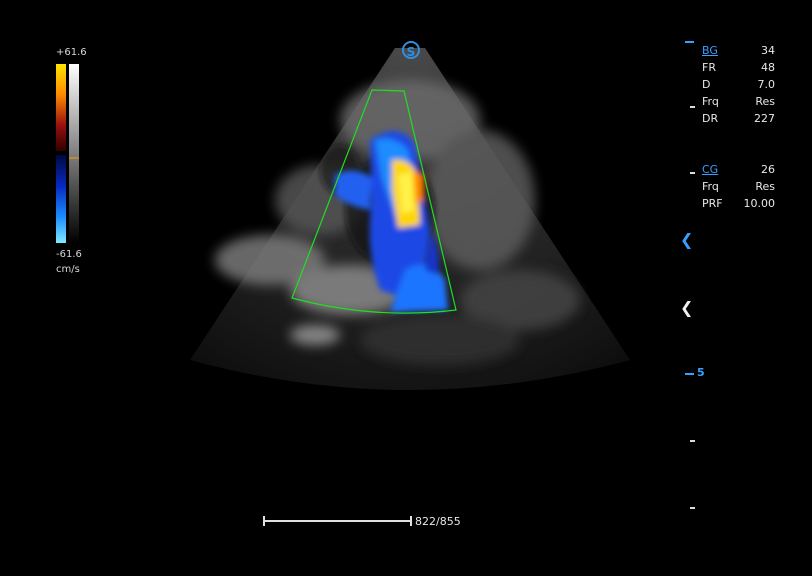 The height and width of the screenshot is (576, 812). What do you see at coordinates (710, 169) in the screenshot?
I see `param-key: CG` at bounding box center [710, 169].